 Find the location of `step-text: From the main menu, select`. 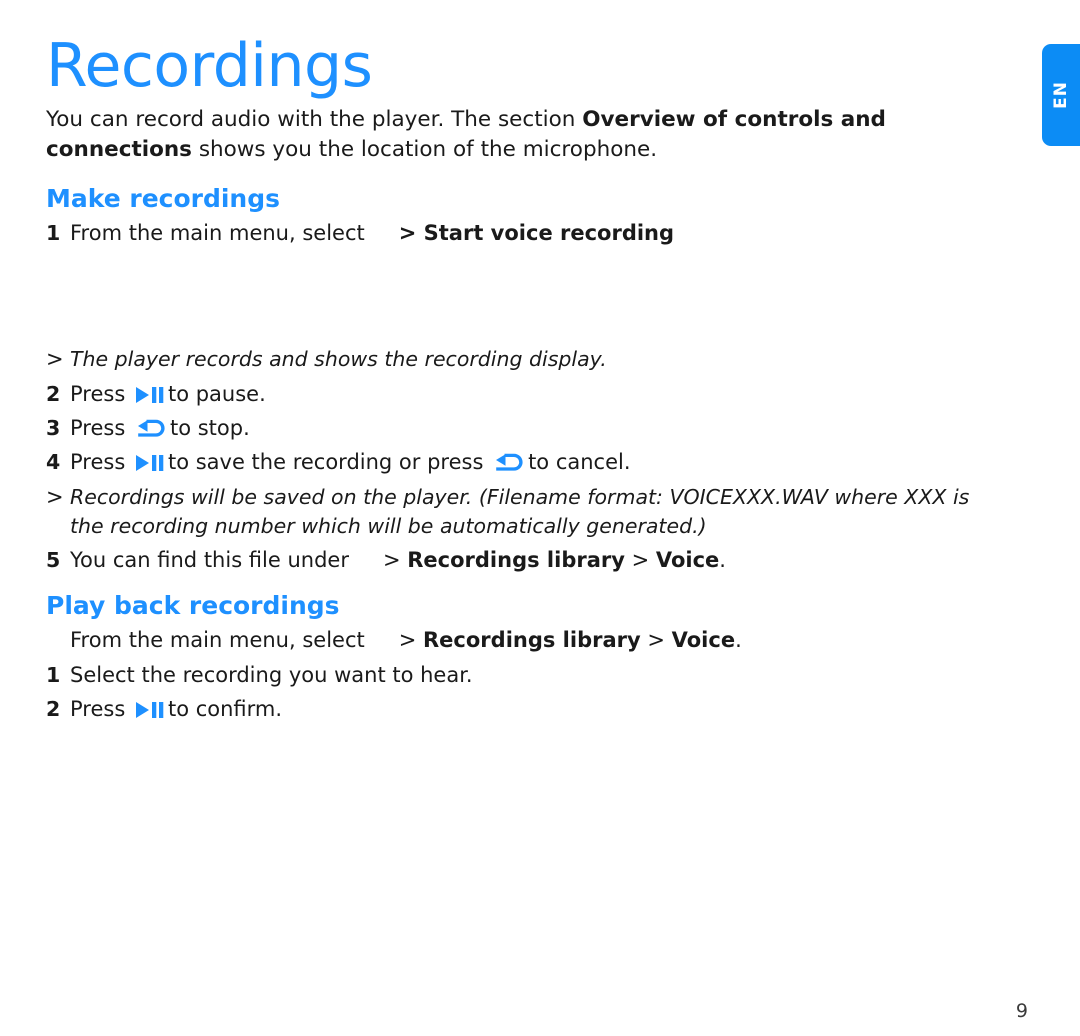

step-text: From the main menu, select is located at coordinates (217, 232).